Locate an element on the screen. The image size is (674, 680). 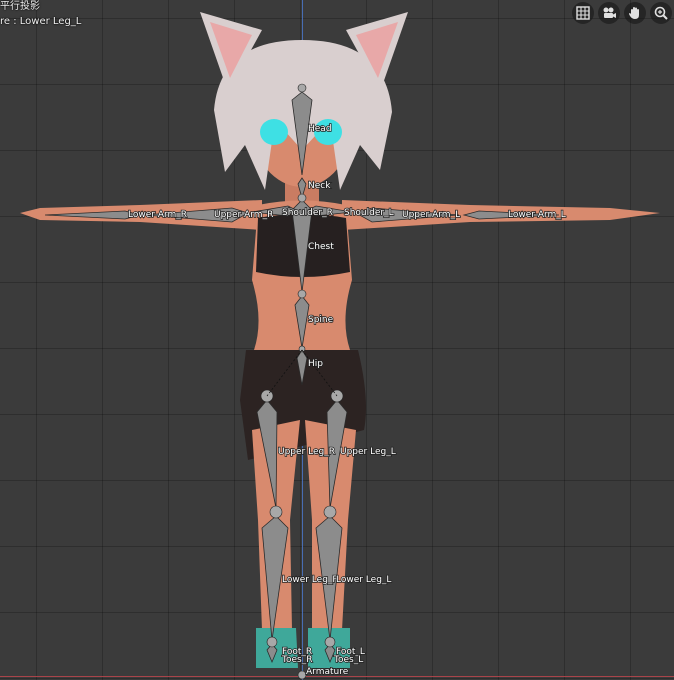
joint-knee-l is located at coordinates (330, 512).